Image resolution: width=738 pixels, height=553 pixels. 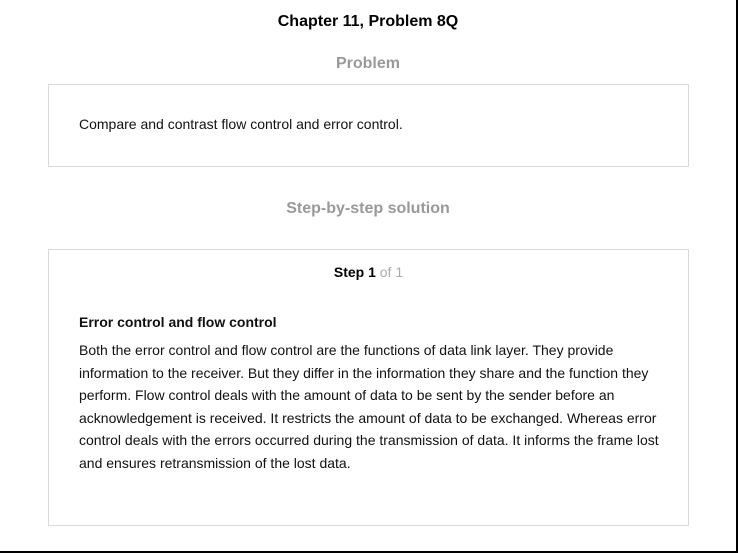 What do you see at coordinates (368, 21) in the screenshot?
I see `page-title: Chapter 11, Problem 8Q` at bounding box center [368, 21].